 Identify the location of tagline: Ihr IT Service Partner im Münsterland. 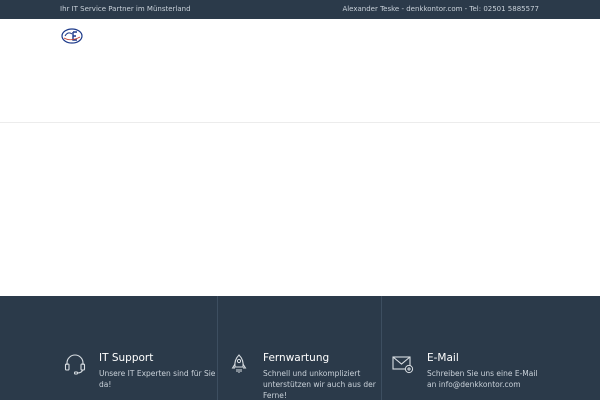
(125, 9).